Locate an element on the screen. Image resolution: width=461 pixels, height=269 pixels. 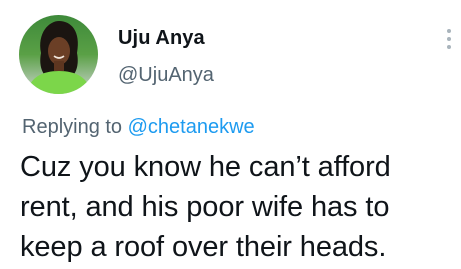
avatar-image is located at coordinates (58, 54).